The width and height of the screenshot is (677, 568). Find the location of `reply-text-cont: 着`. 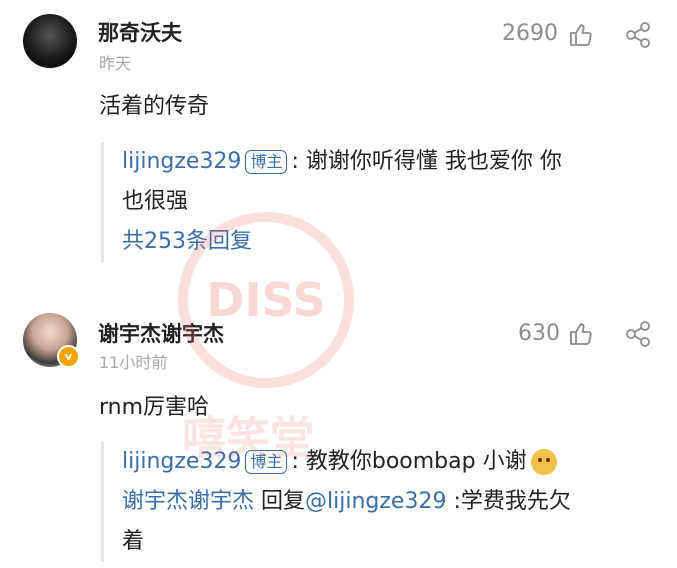

reply-text-cont: 着 is located at coordinates (133, 541).